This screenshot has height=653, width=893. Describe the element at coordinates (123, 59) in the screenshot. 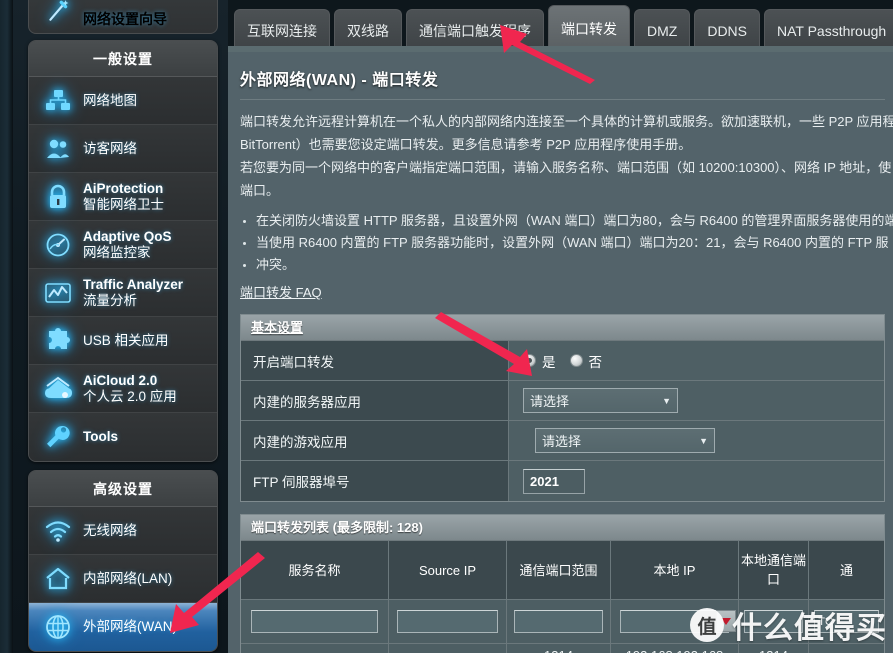

I see `sidebar-group-title: 一般设置` at that location.